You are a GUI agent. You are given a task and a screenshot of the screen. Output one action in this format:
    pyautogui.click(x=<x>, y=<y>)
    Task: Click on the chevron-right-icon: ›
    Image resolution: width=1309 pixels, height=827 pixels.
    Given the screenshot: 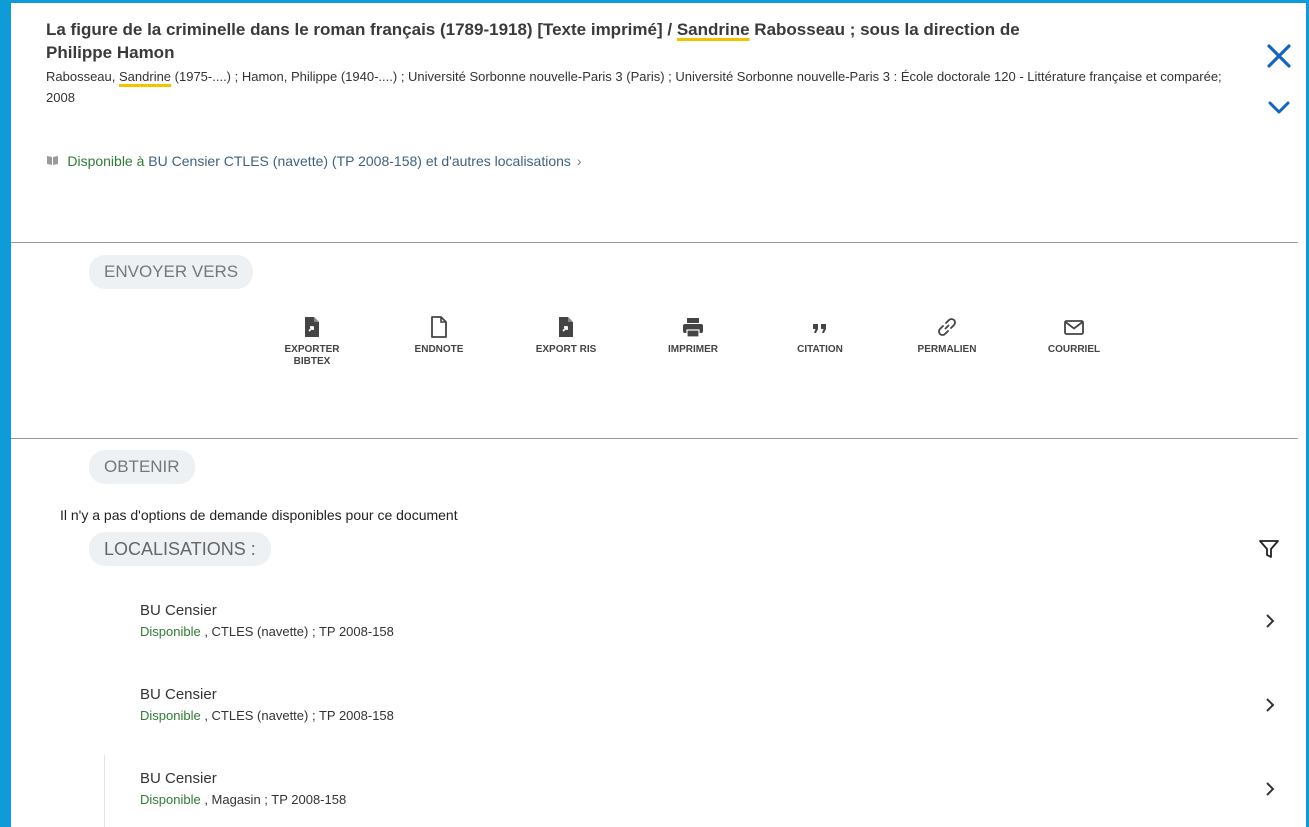 What is the action you would take?
    pyautogui.click(x=579, y=161)
    